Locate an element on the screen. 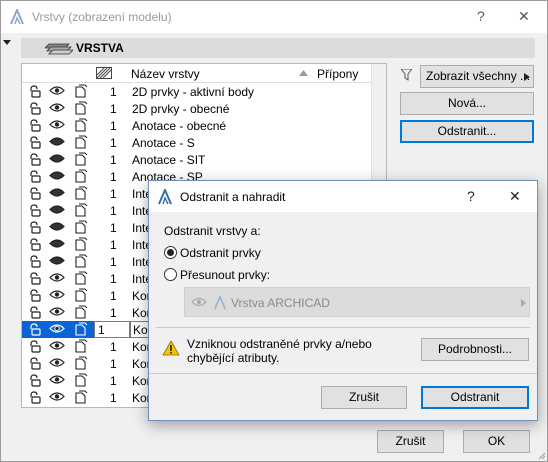 The image size is (548, 462). section-header: VRSTVA is located at coordinates (278, 48).